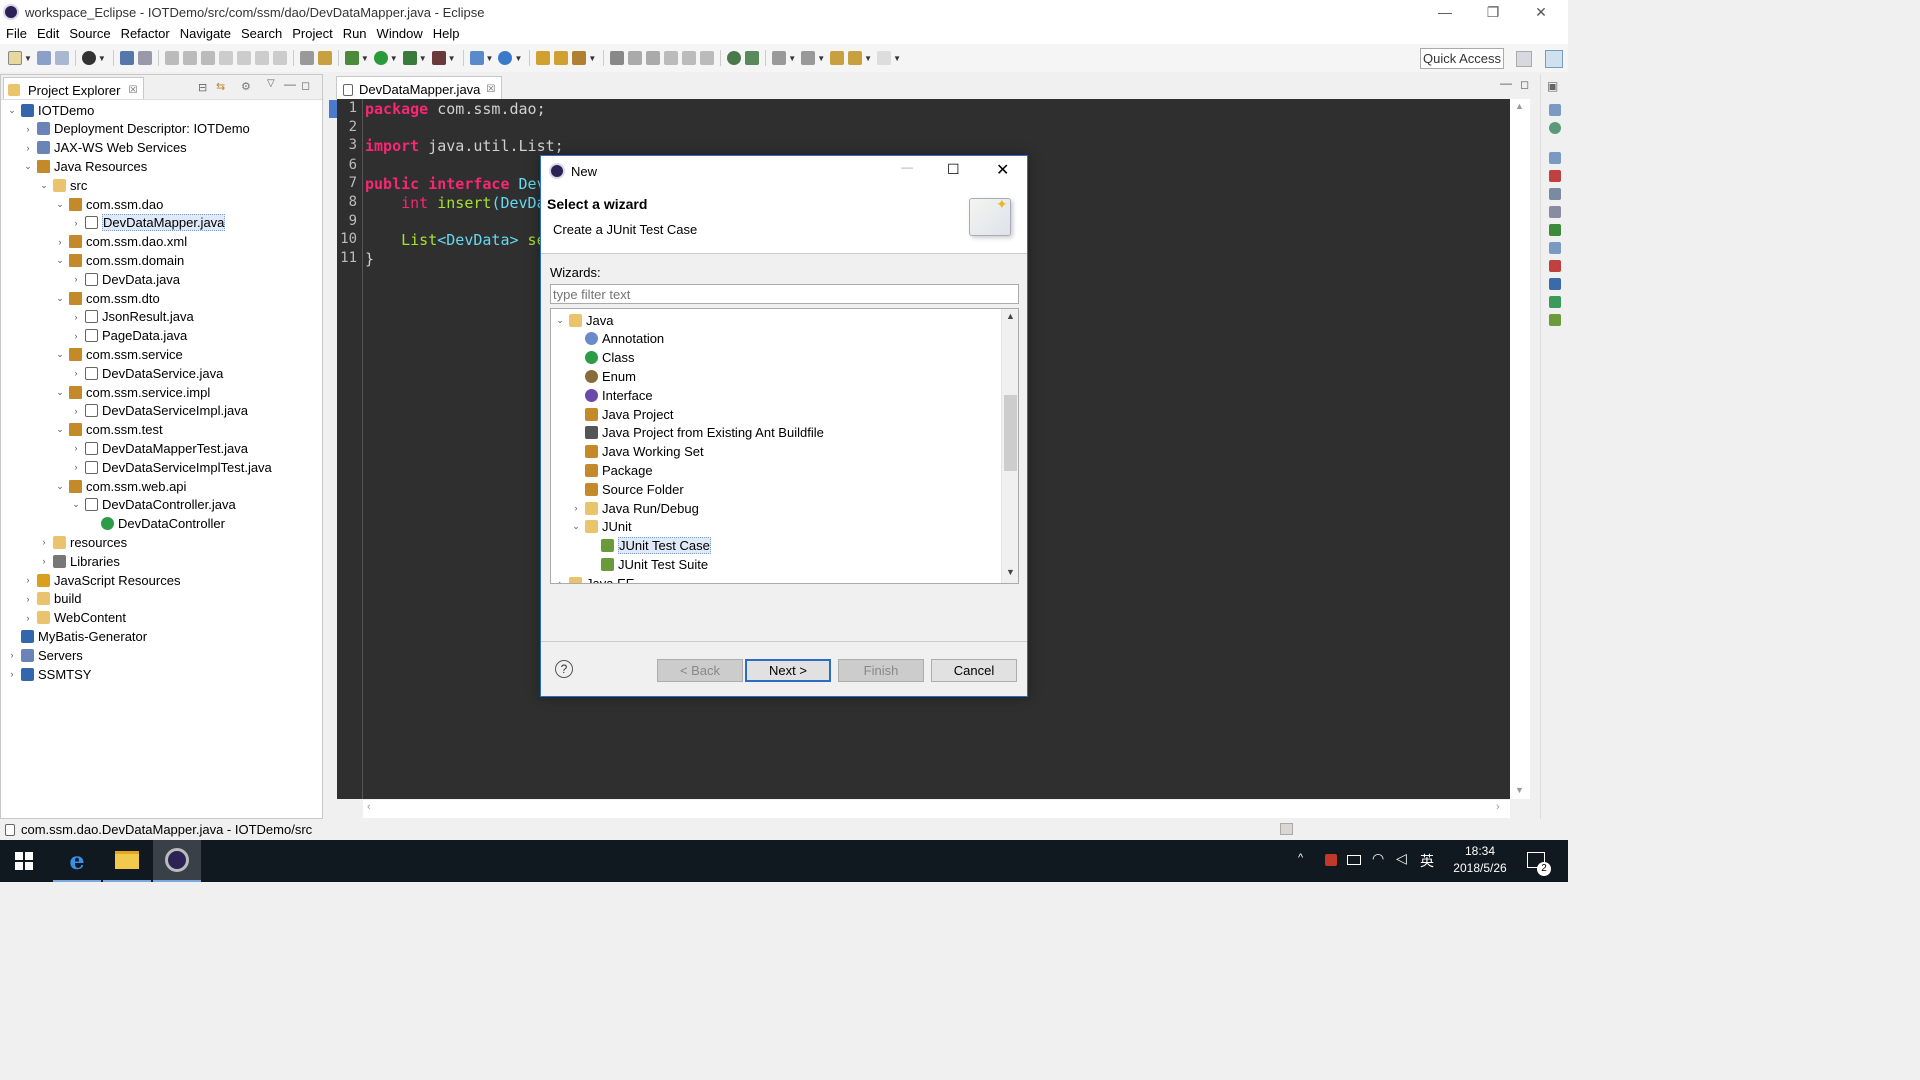 The width and height of the screenshot is (1920, 1080). What do you see at coordinates (1002, 170) in the screenshot?
I see `dialog-close-button: ✕` at bounding box center [1002, 170].